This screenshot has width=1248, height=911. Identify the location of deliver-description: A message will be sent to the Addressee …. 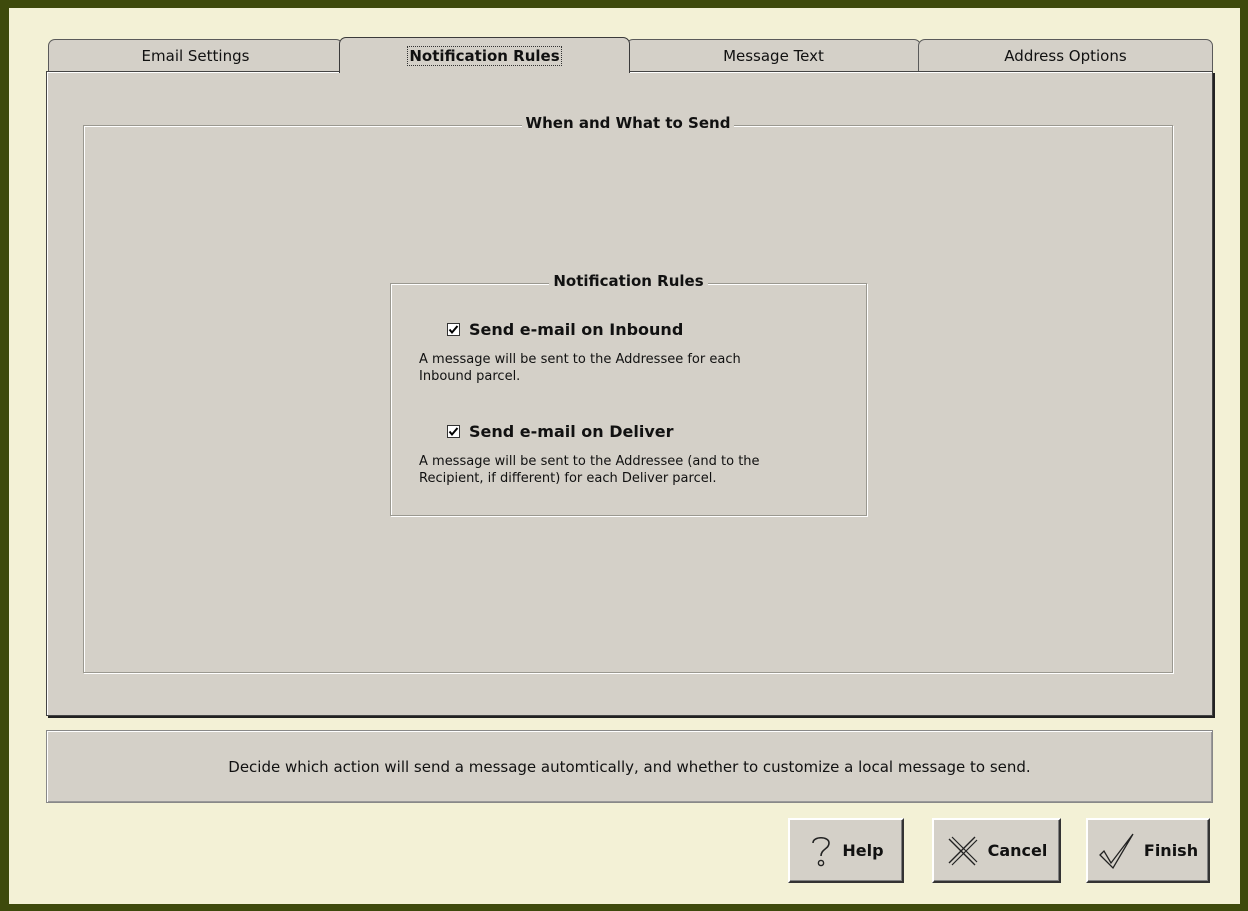
(589, 470).